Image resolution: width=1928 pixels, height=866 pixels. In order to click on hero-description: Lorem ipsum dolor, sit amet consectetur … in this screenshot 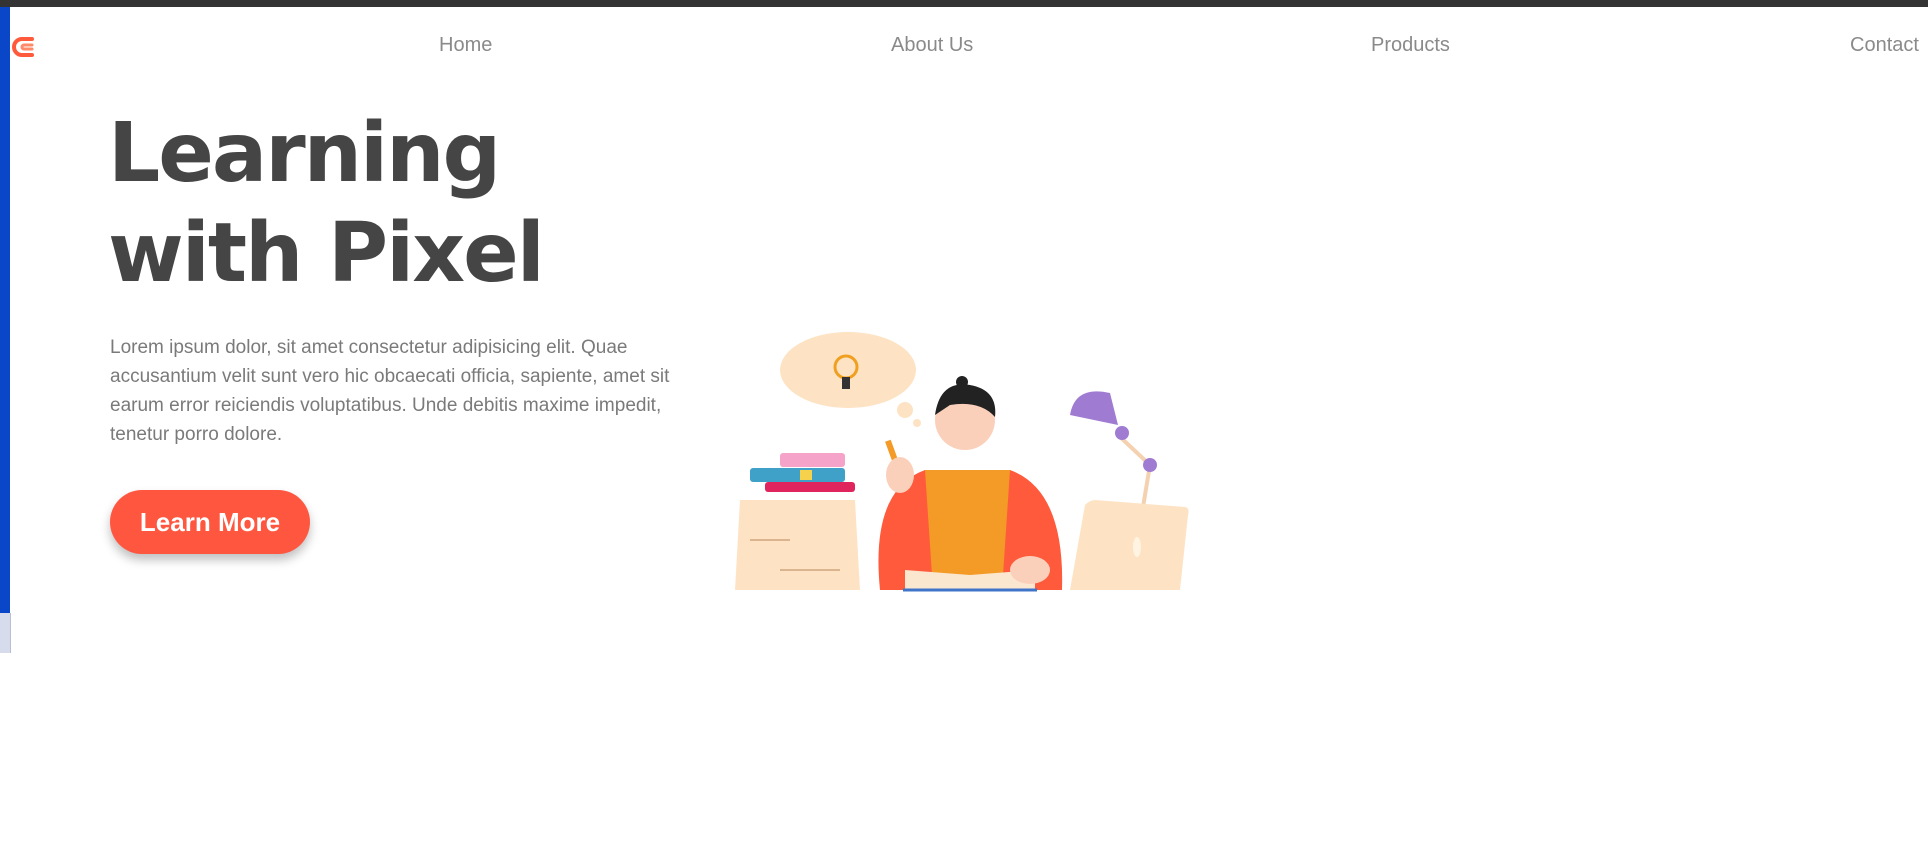, I will do `click(390, 391)`.